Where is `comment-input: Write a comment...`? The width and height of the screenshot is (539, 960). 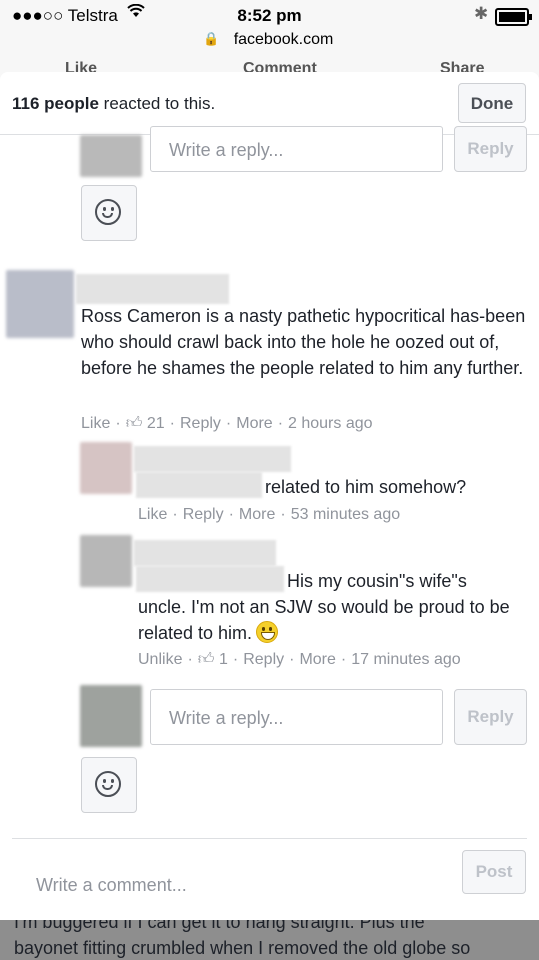
comment-input: Write a comment... is located at coordinates (111, 885).